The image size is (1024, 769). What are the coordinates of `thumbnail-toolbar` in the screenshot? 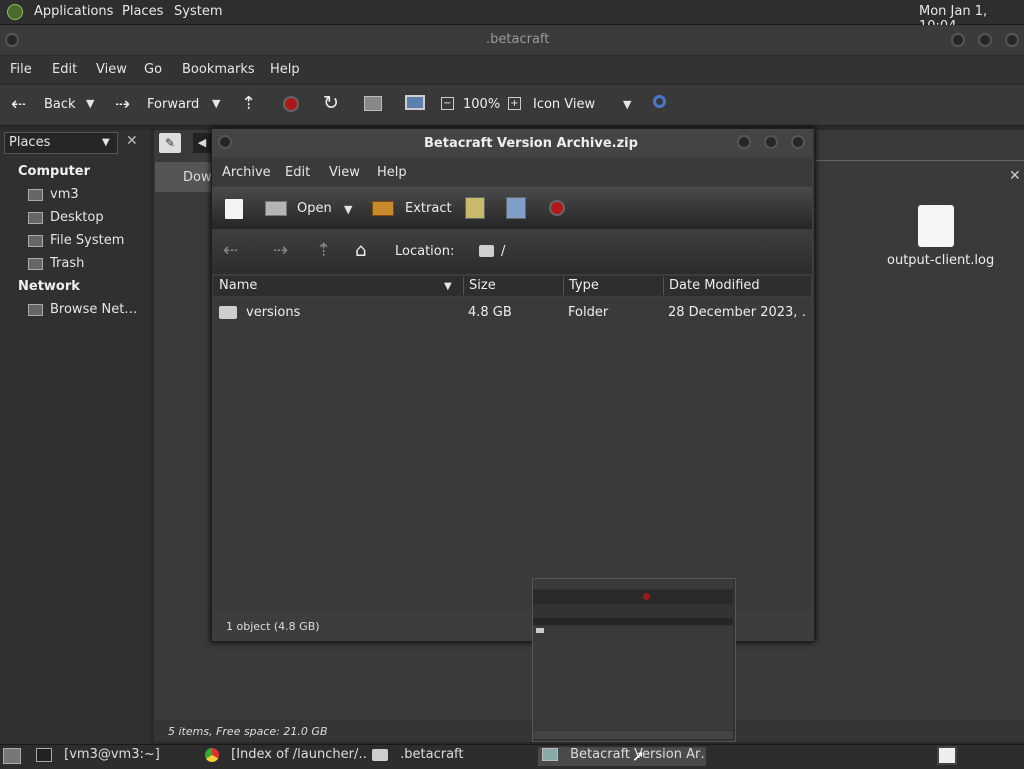 It's located at (633, 597).